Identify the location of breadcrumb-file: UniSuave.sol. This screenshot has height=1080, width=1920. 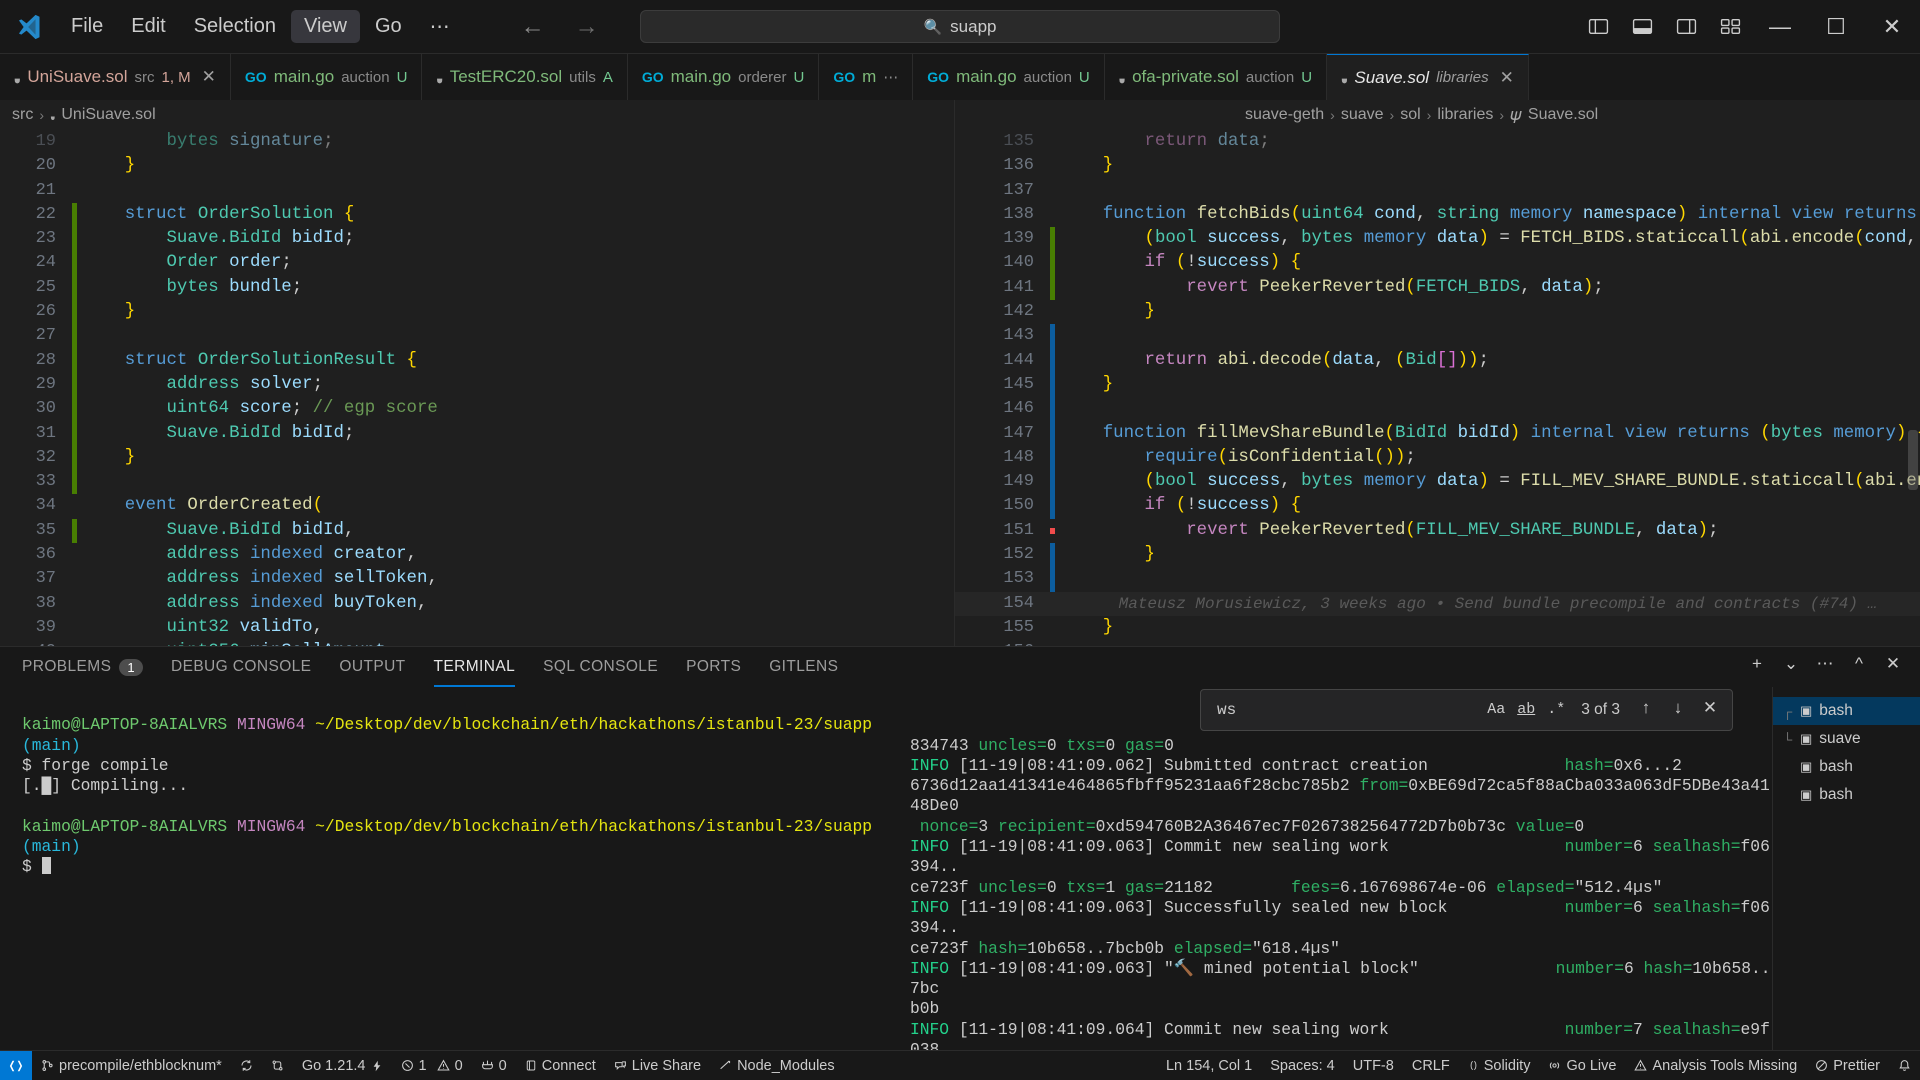
(108, 115).